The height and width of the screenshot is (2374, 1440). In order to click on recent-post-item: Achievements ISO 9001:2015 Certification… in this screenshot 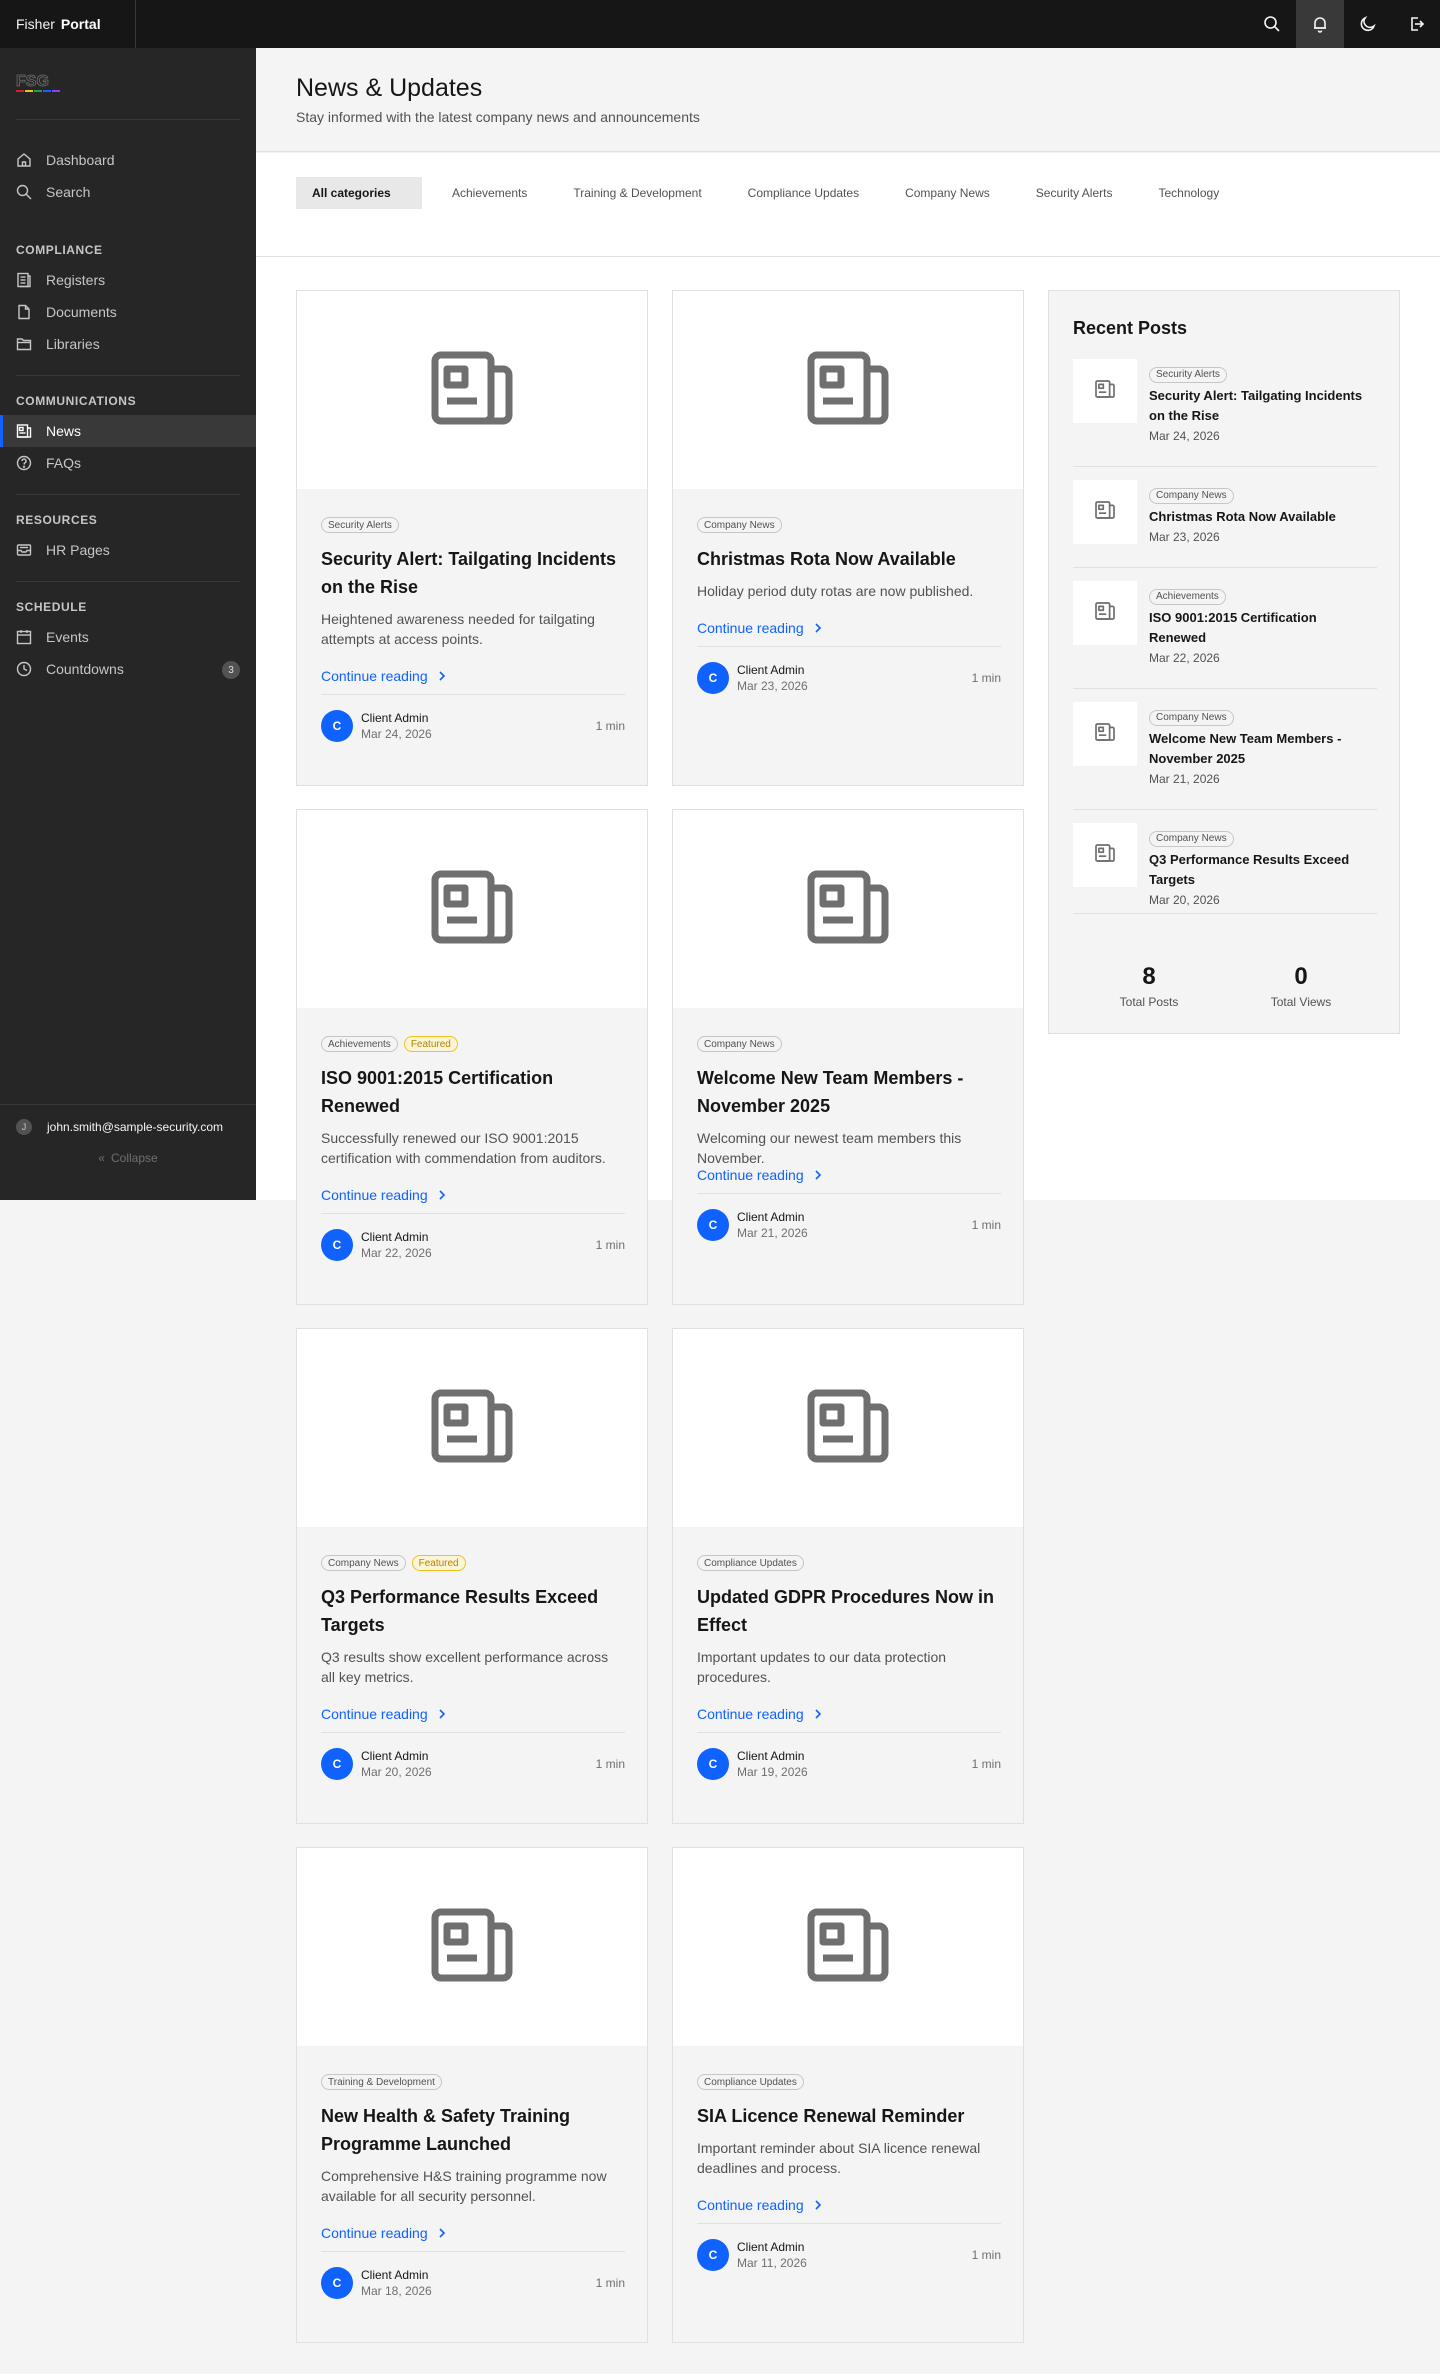, I will do `click(1225, 635)`.